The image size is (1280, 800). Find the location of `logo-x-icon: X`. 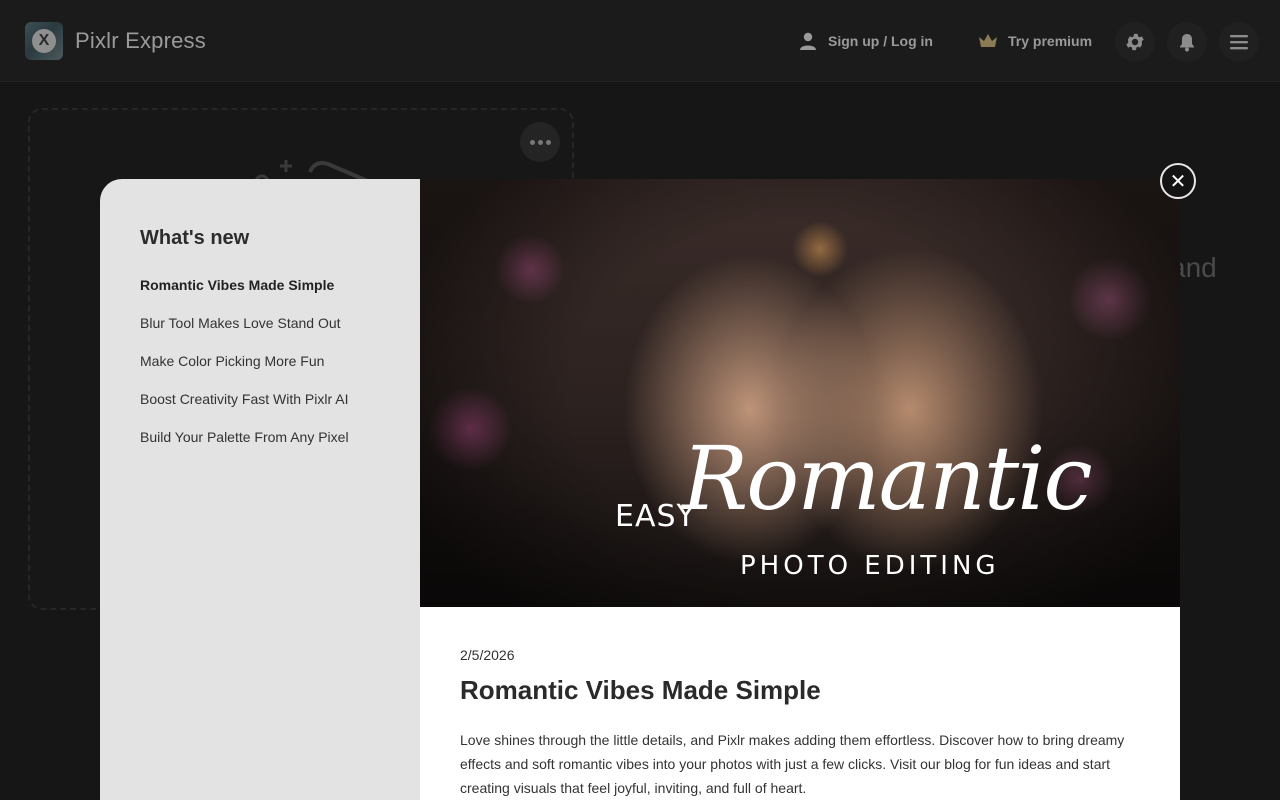

logo-x-icon: X is located at coordinates (44, 41).